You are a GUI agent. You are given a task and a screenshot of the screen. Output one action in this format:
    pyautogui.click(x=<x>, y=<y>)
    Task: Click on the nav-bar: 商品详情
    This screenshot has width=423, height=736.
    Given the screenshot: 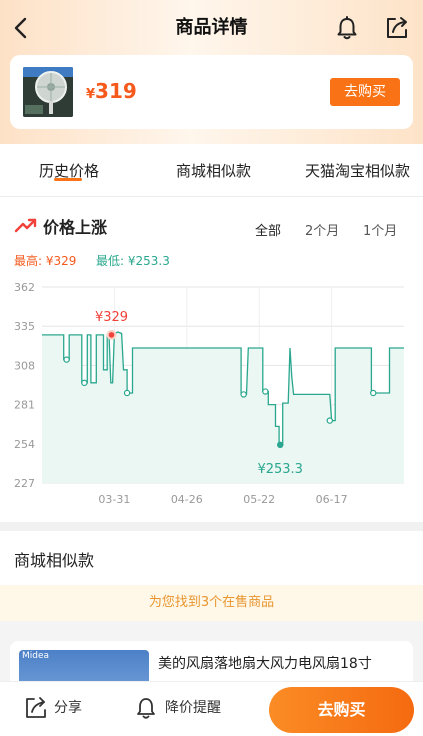 What is the action you would take?
    pyautogui.click(x=211, y=28)
    